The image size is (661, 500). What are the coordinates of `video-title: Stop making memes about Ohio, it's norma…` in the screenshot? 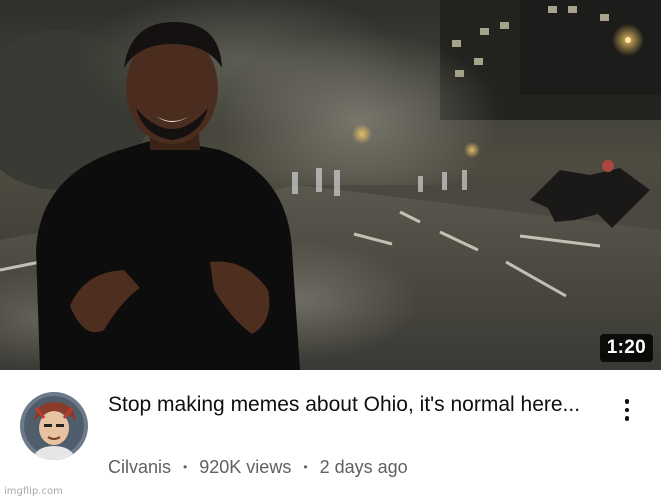 It's located at (348, 405).